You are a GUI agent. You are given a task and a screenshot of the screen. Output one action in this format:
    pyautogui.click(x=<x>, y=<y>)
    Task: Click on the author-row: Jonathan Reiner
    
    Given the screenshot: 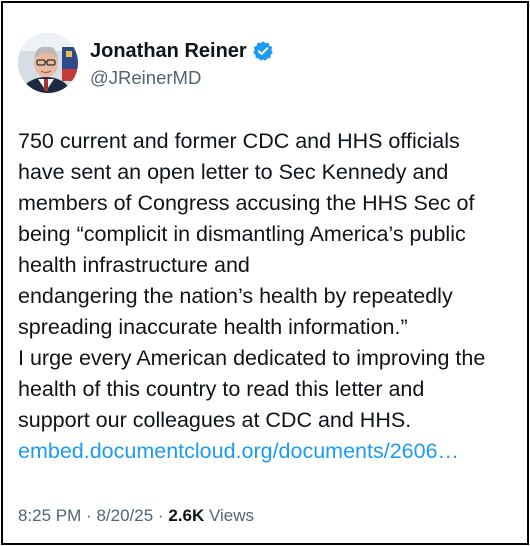 What is the action you would take?
    pyautogui.click(x=182, y=51)
    